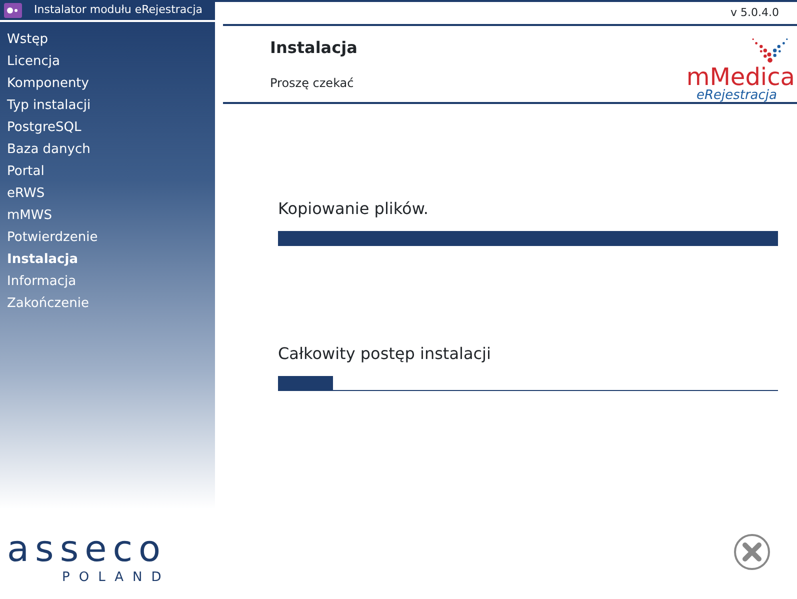  What do you see at coordinates (752, 552) in the screenshot?
I see `close-button` at bounding box center [752, 552].